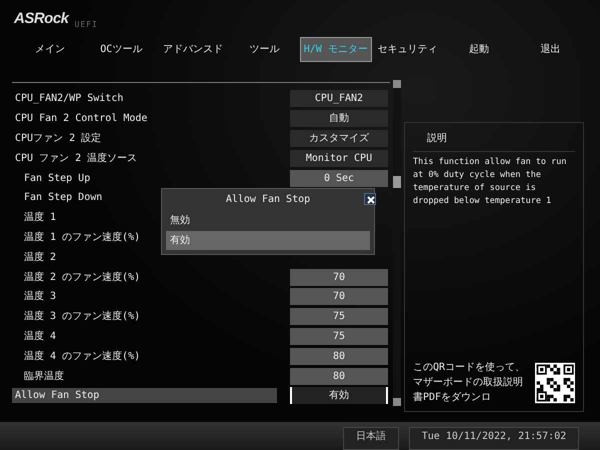 The image size is (600, 450). What do you see at coordinates (268, 220) in the screenshot?
I see `dialog-option: 無効` at bounding box center [268, 220].